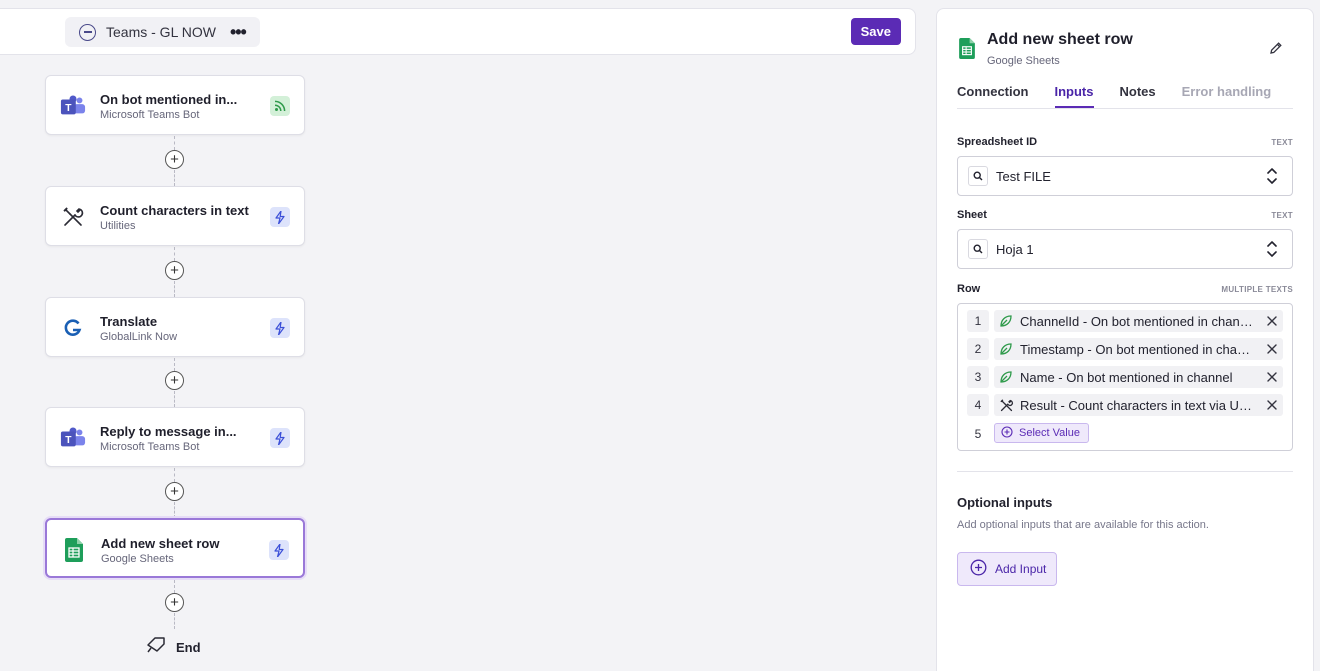 This screenshot has height=671, width=1320. What do you see at coordinates (87, 32) in the screenshot?
I see `collapse-icon` at bounding box center [87, 32].